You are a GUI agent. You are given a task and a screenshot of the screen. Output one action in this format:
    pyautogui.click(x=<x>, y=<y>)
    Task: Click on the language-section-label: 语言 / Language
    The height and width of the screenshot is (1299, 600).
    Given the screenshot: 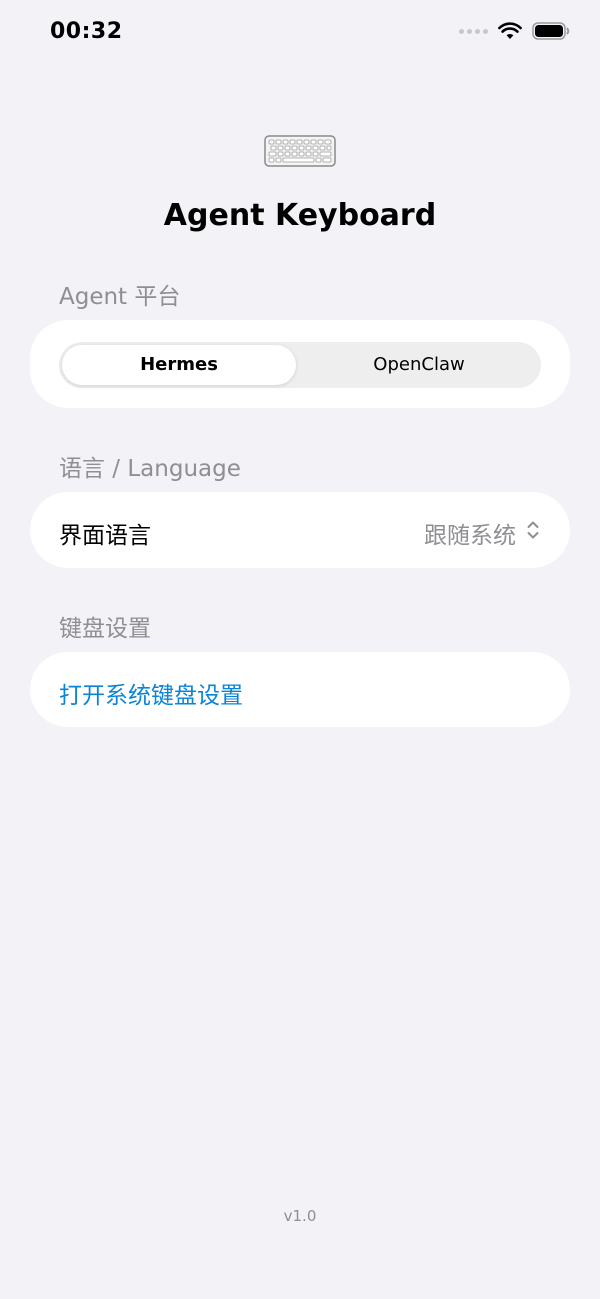 What is the action you would take?
    pyautogui.click(x=150, y=469)
    